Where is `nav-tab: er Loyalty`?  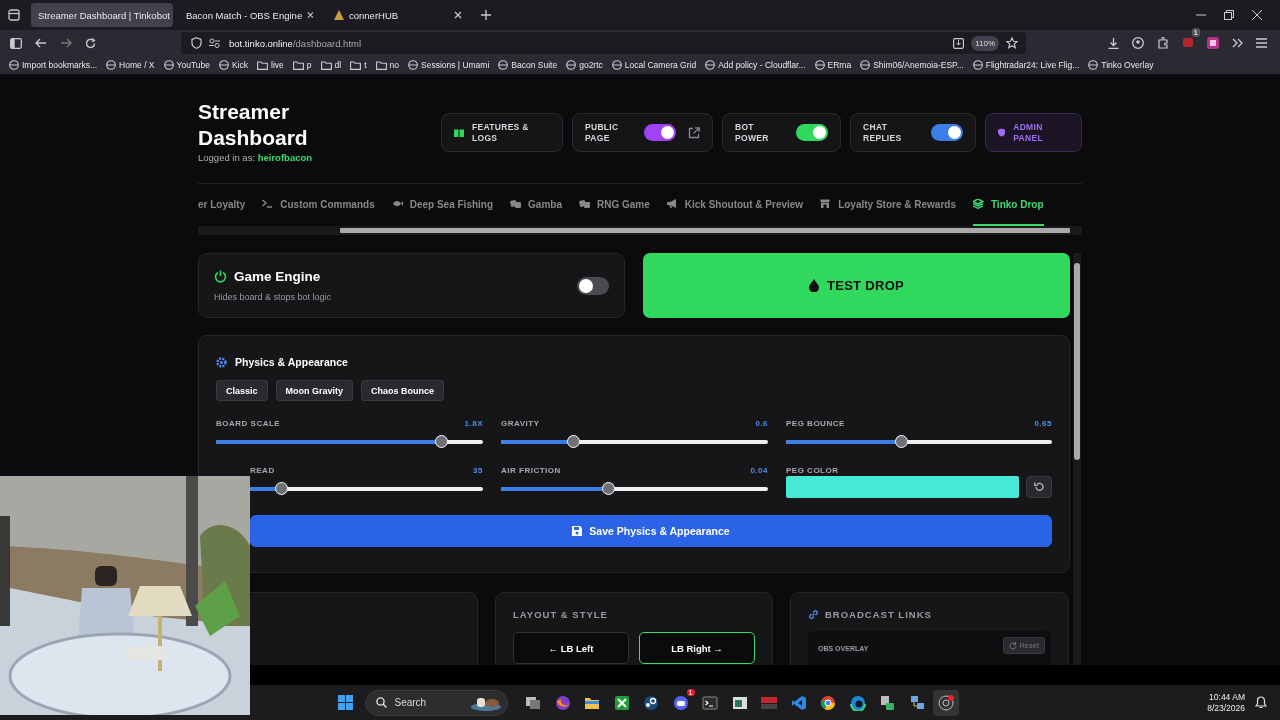 nav-tab: er Loyalty is located at coordinates (222, 205).